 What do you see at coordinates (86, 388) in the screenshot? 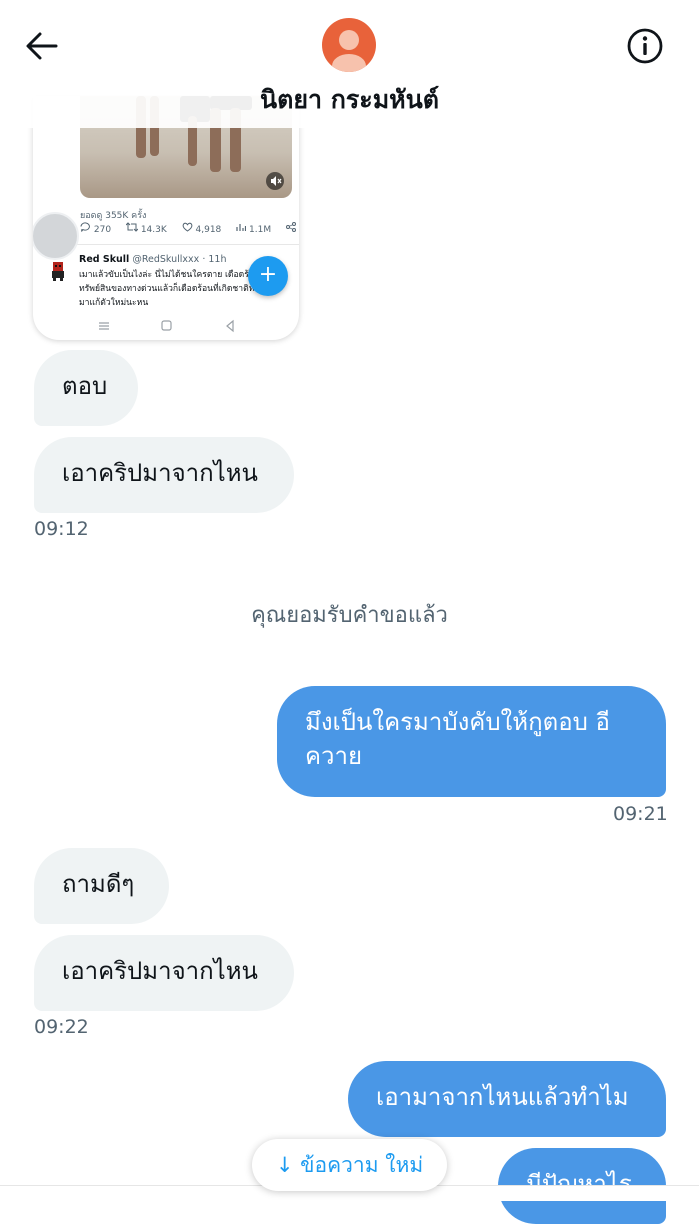
I see `message-bubble-received: ตอบ` at bounding box center [86, 388].